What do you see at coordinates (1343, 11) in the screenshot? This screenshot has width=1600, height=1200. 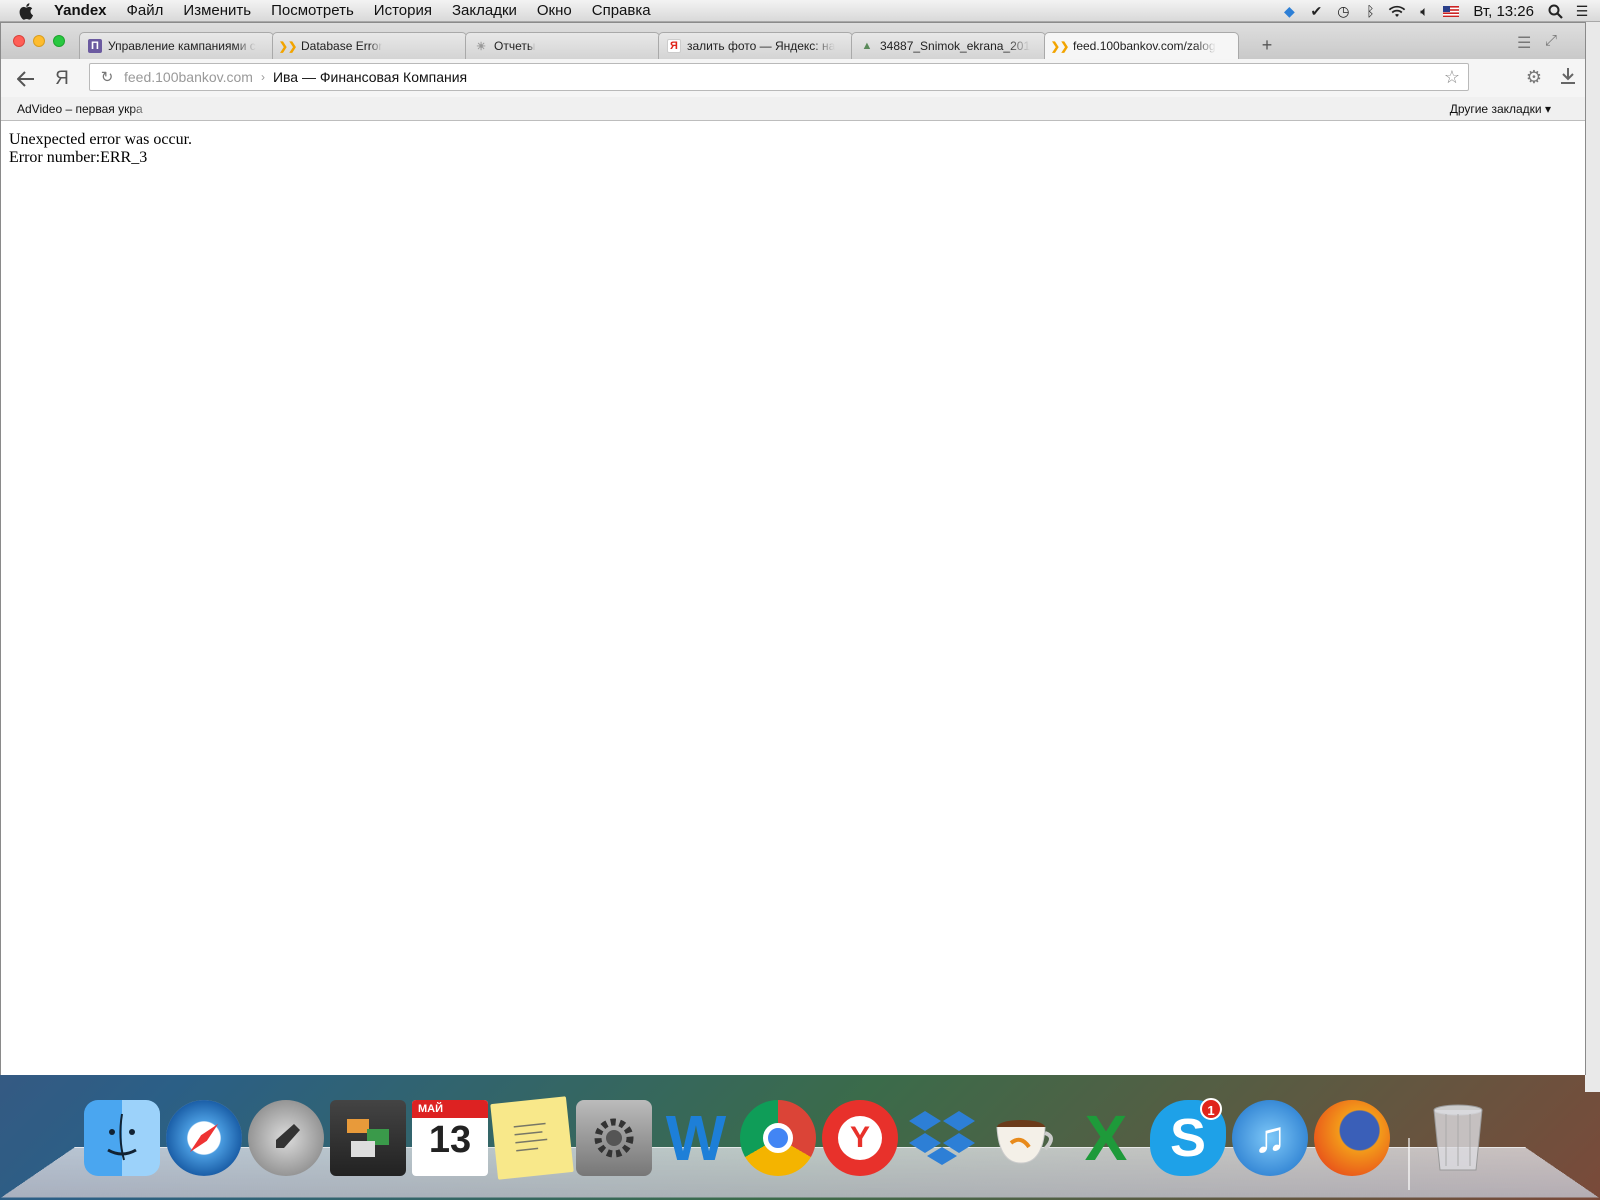 I see `time-machine-icon: ◷` at bounding box center [1343, 11].